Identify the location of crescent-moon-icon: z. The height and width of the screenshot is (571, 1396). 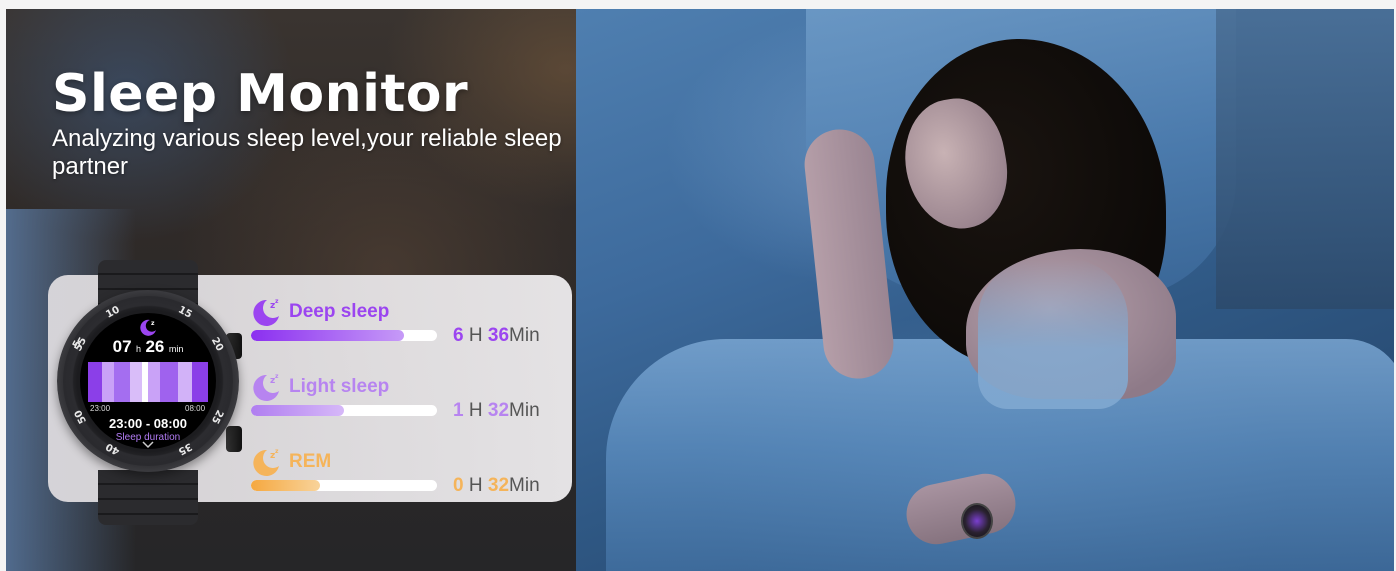
(148, 327).